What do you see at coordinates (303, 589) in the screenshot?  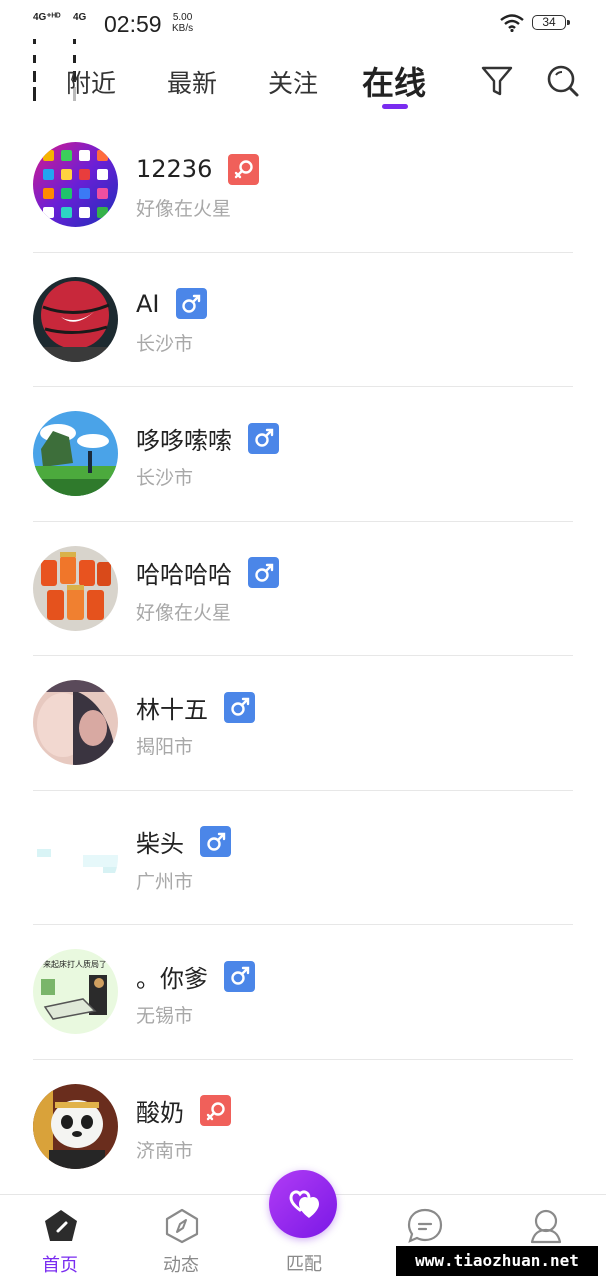 I see `user-list-item: 哈哈哈哈 好像在火星` at bounding box center [303, 589].